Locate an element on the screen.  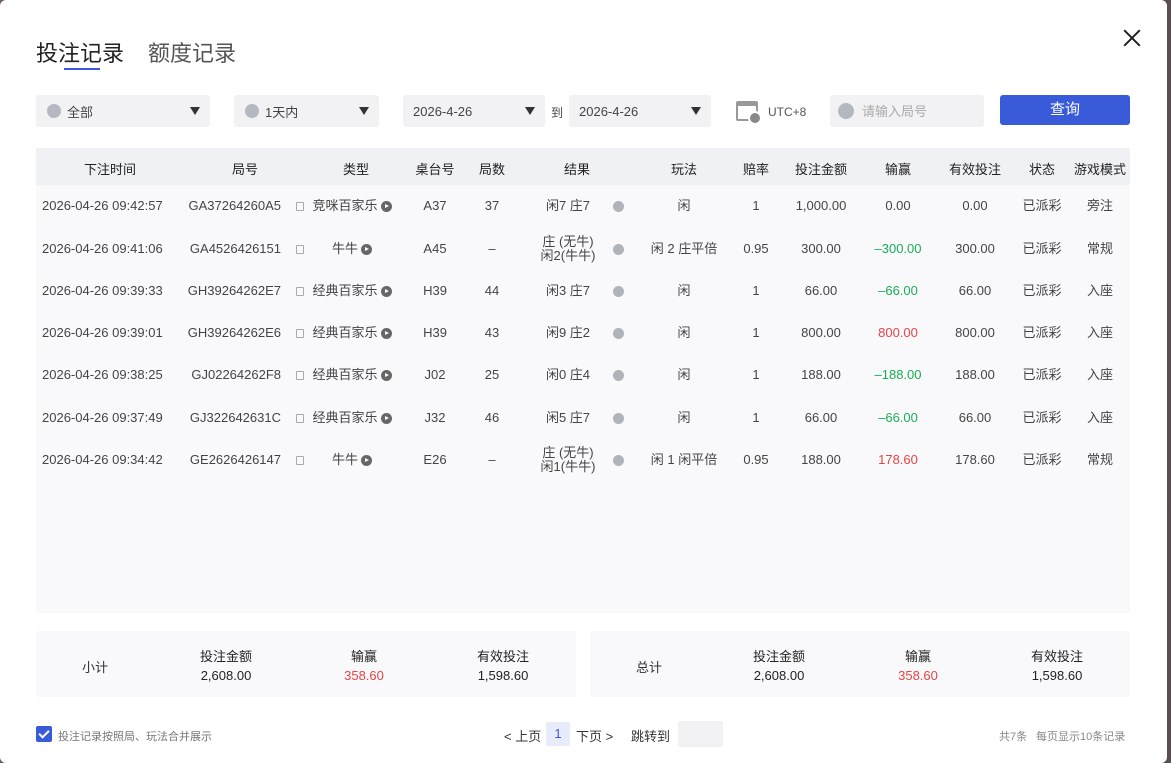
timezone-label: UTC+8 is located at coordinates (787, 112).